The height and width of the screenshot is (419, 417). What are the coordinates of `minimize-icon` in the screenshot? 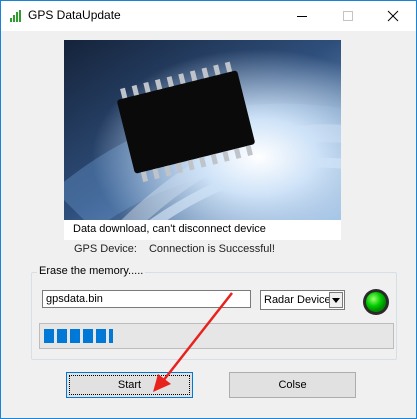 It's located at (302, 16).